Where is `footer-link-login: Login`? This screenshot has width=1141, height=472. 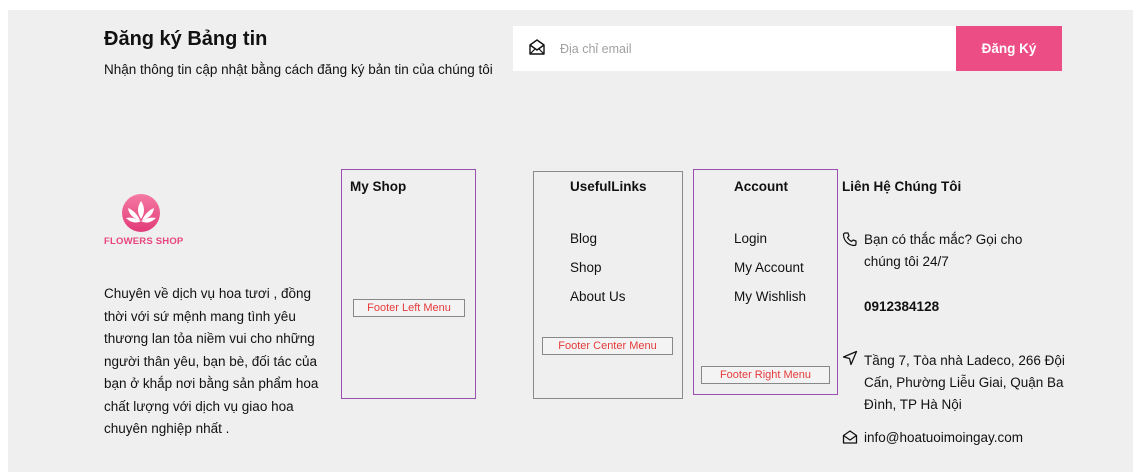 footer-link-login: Login is located at coordinates (750, 238).